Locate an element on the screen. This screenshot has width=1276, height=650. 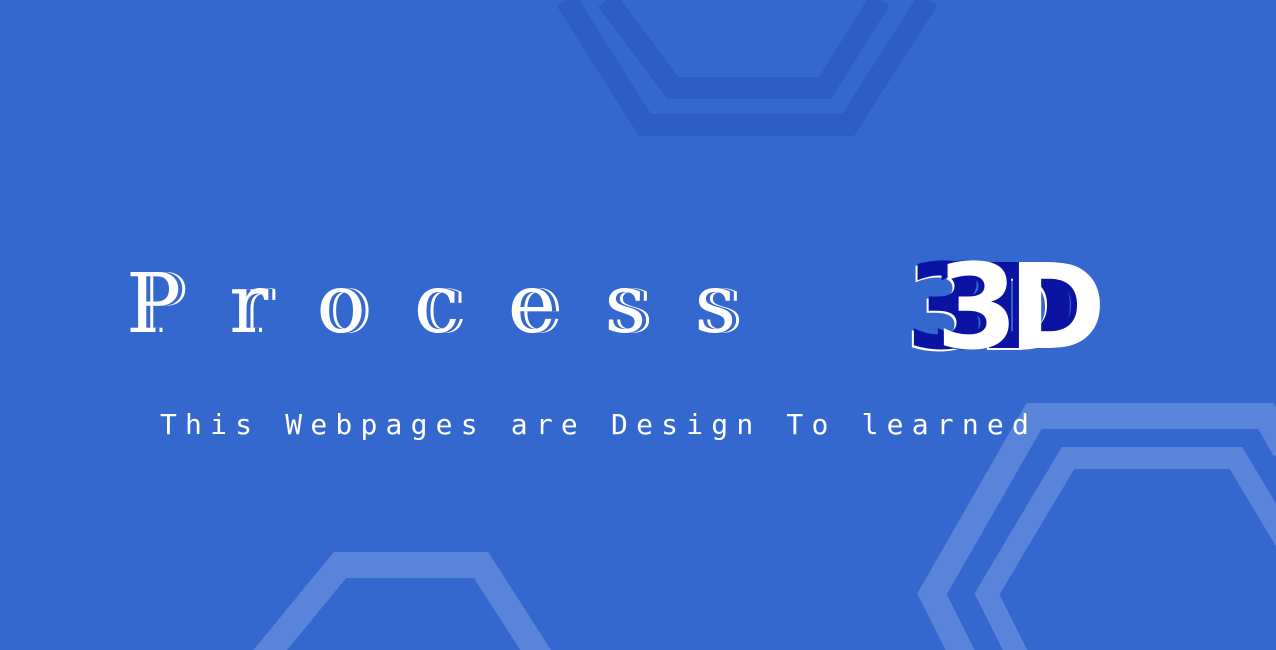
hero-title-accent: 3D 3D is located at coordinates (1016, 308).